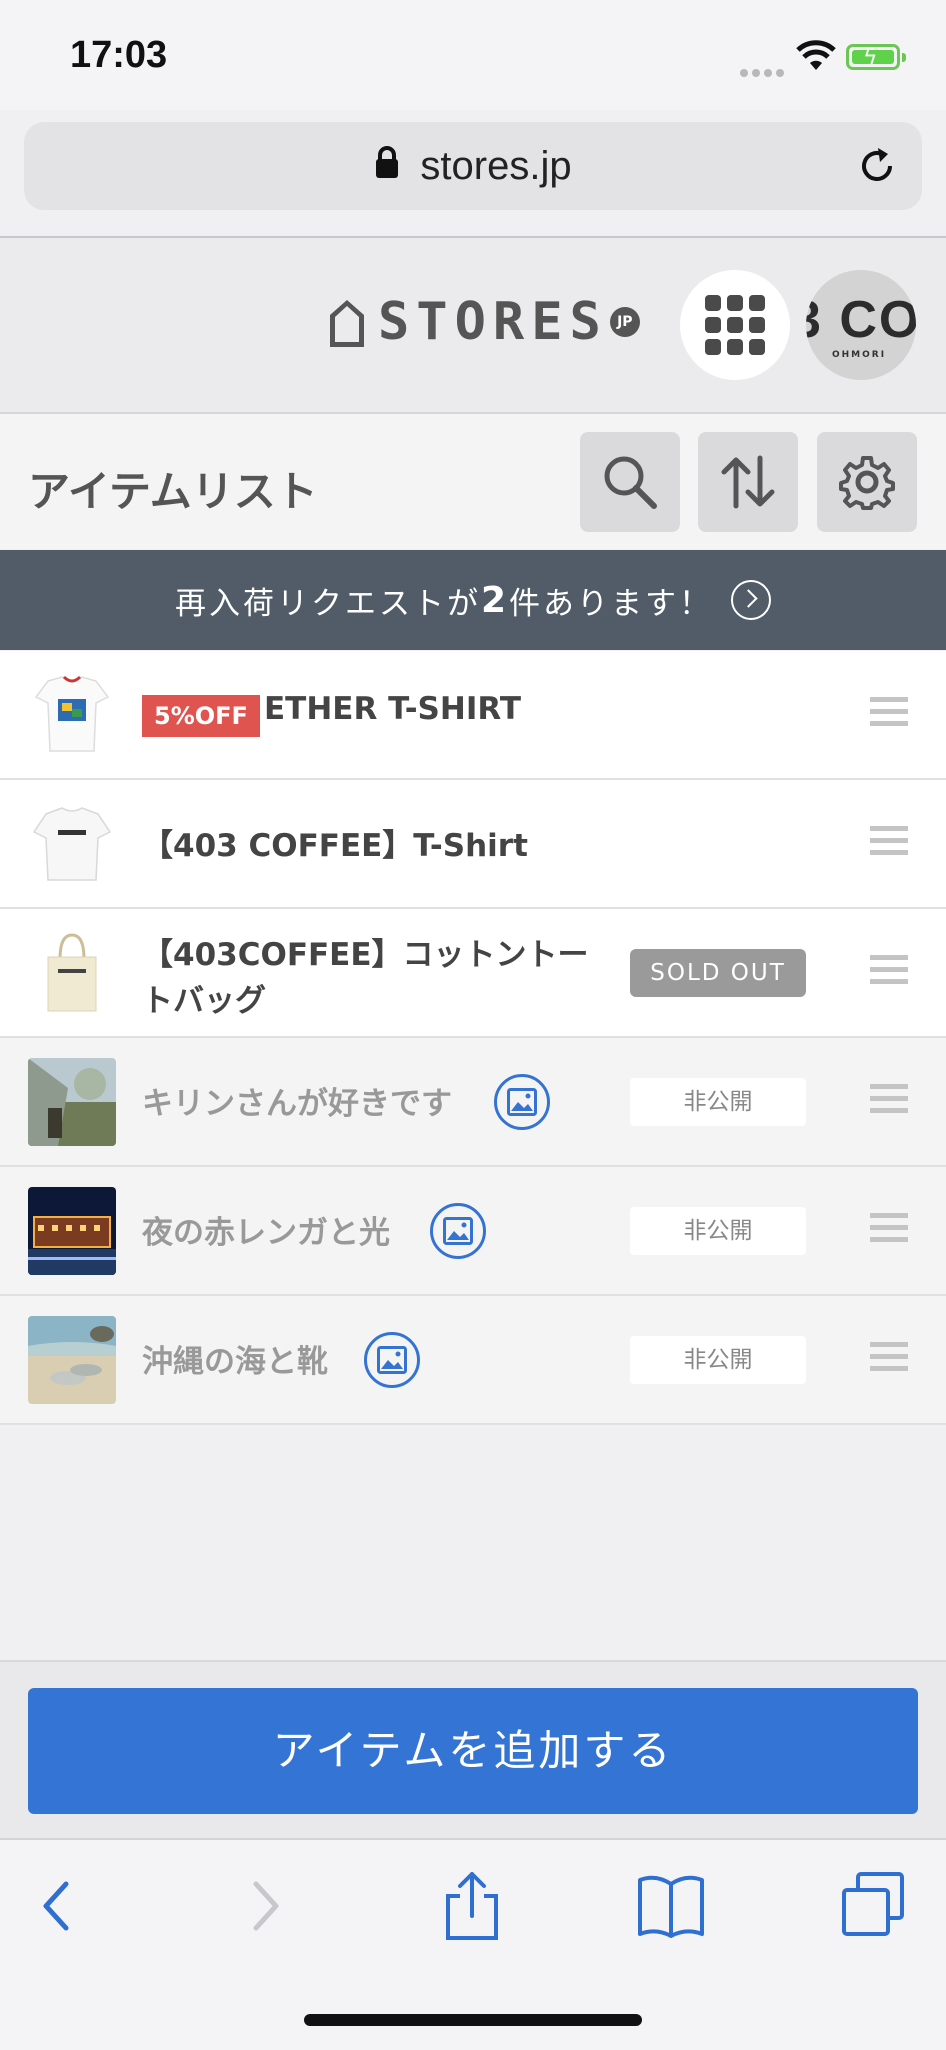 The width and height of the screenshot is (946, 2050). I want to click on item-row: キリンさんが好きです 非公開, so click(473, 1102).